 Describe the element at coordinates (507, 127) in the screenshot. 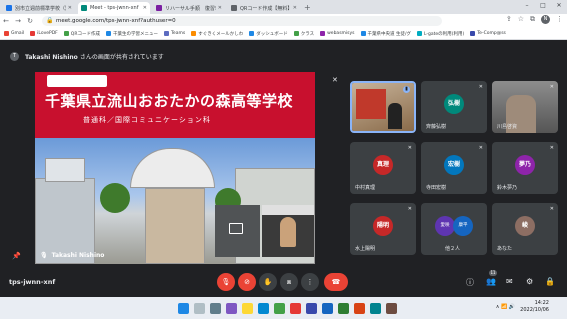

I see `participant-name: 川島啓資` at that location.